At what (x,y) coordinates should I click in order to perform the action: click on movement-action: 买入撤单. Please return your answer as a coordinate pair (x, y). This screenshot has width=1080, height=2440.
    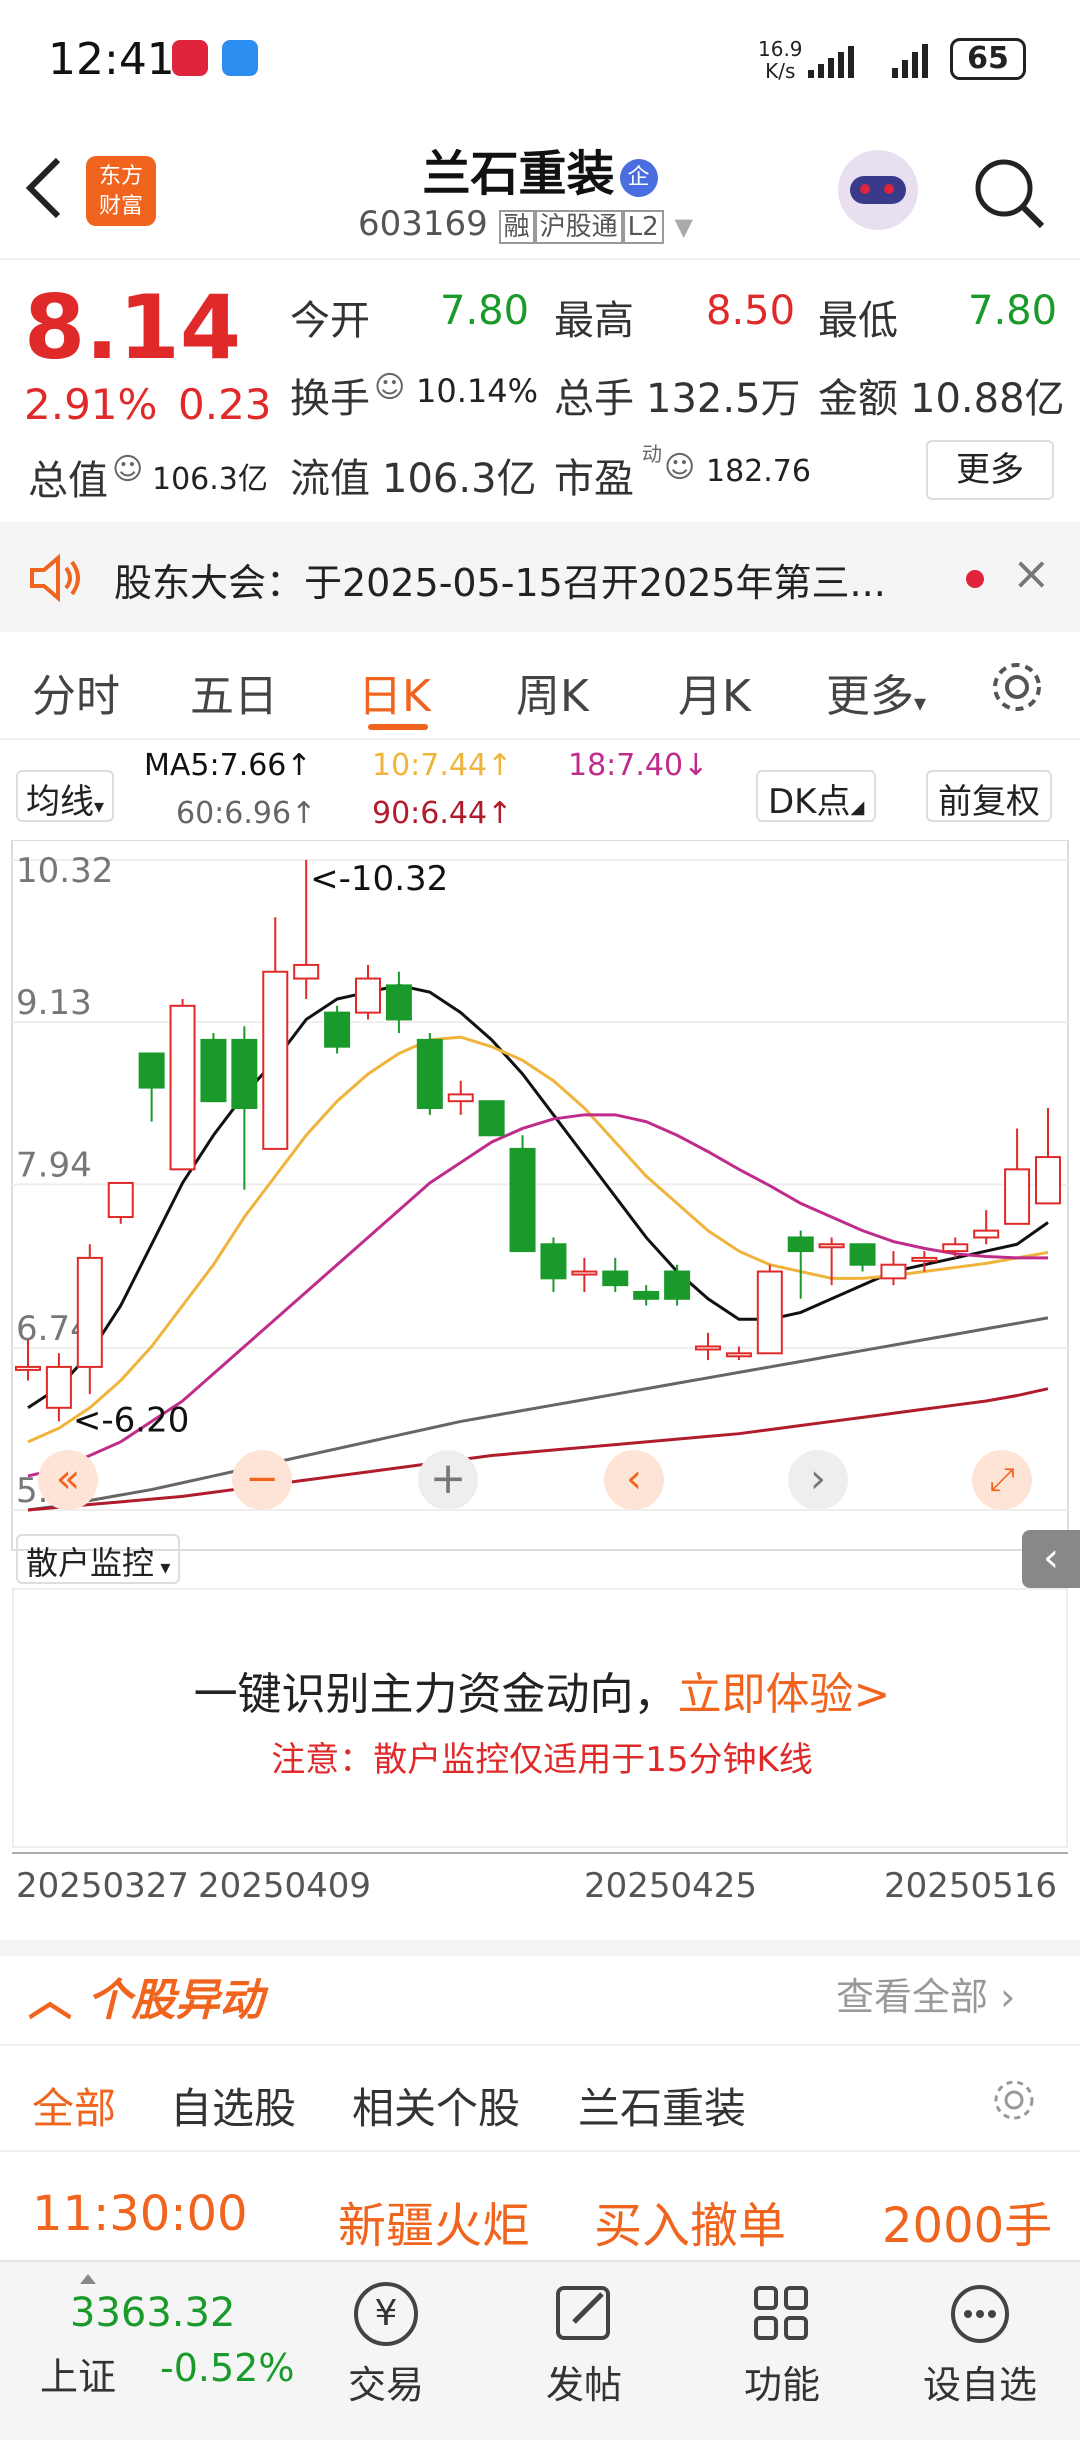
    Looking at the image, I should click on (690, 2226).